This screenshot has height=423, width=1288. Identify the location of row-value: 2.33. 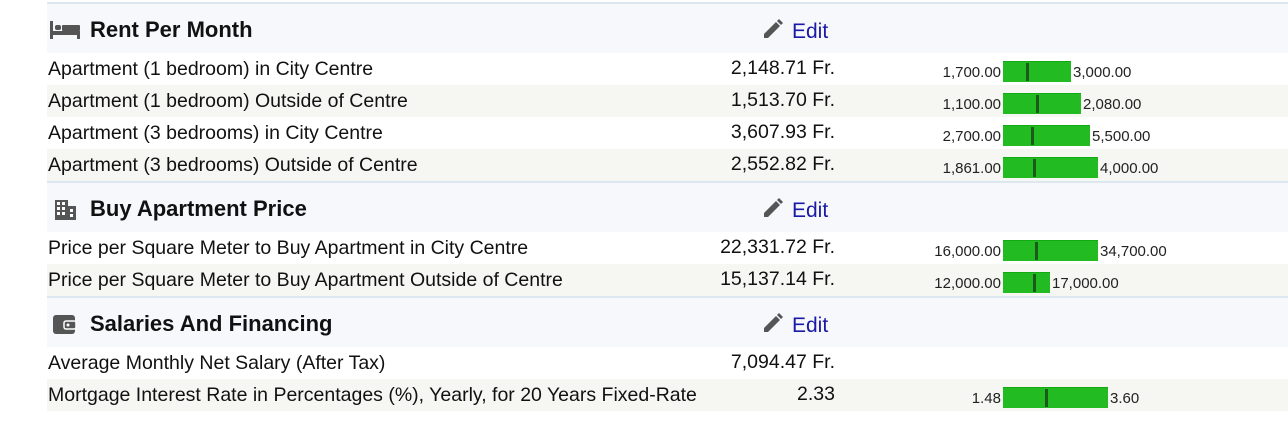
(816, 394).